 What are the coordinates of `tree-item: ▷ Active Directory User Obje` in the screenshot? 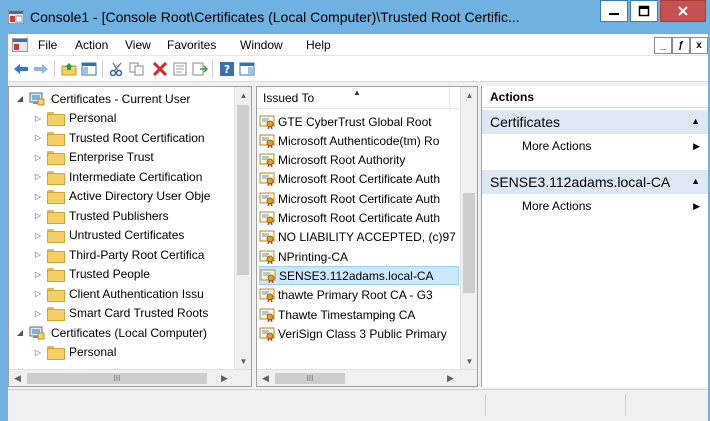 It's located at (121, 196).